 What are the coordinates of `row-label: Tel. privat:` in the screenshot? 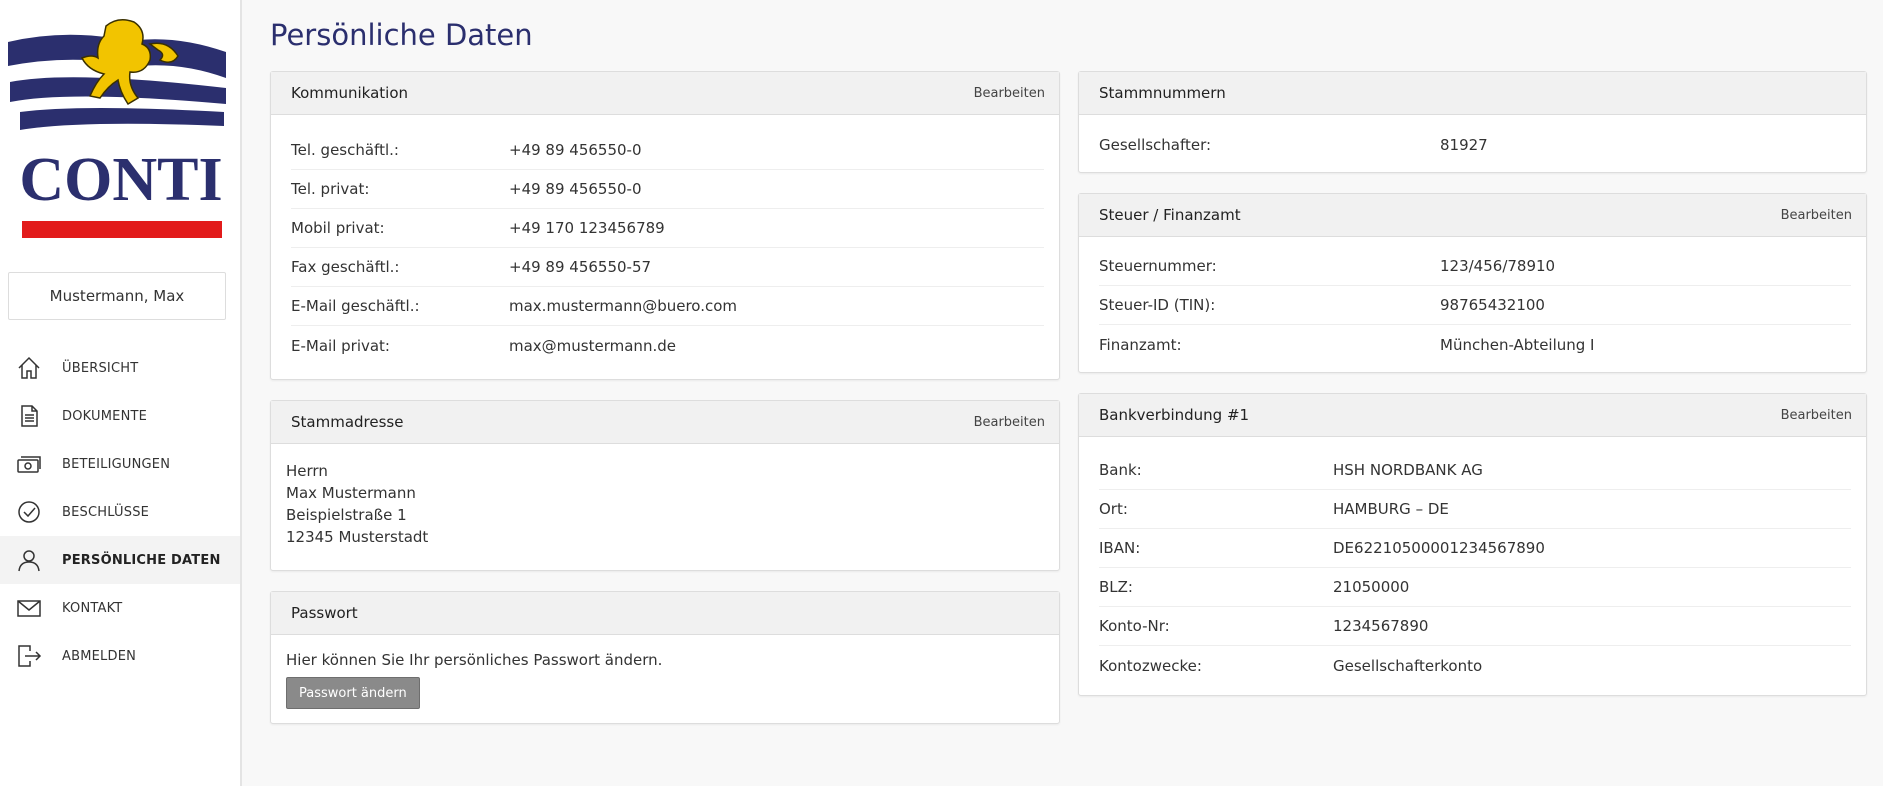 It's located at (330, 189).